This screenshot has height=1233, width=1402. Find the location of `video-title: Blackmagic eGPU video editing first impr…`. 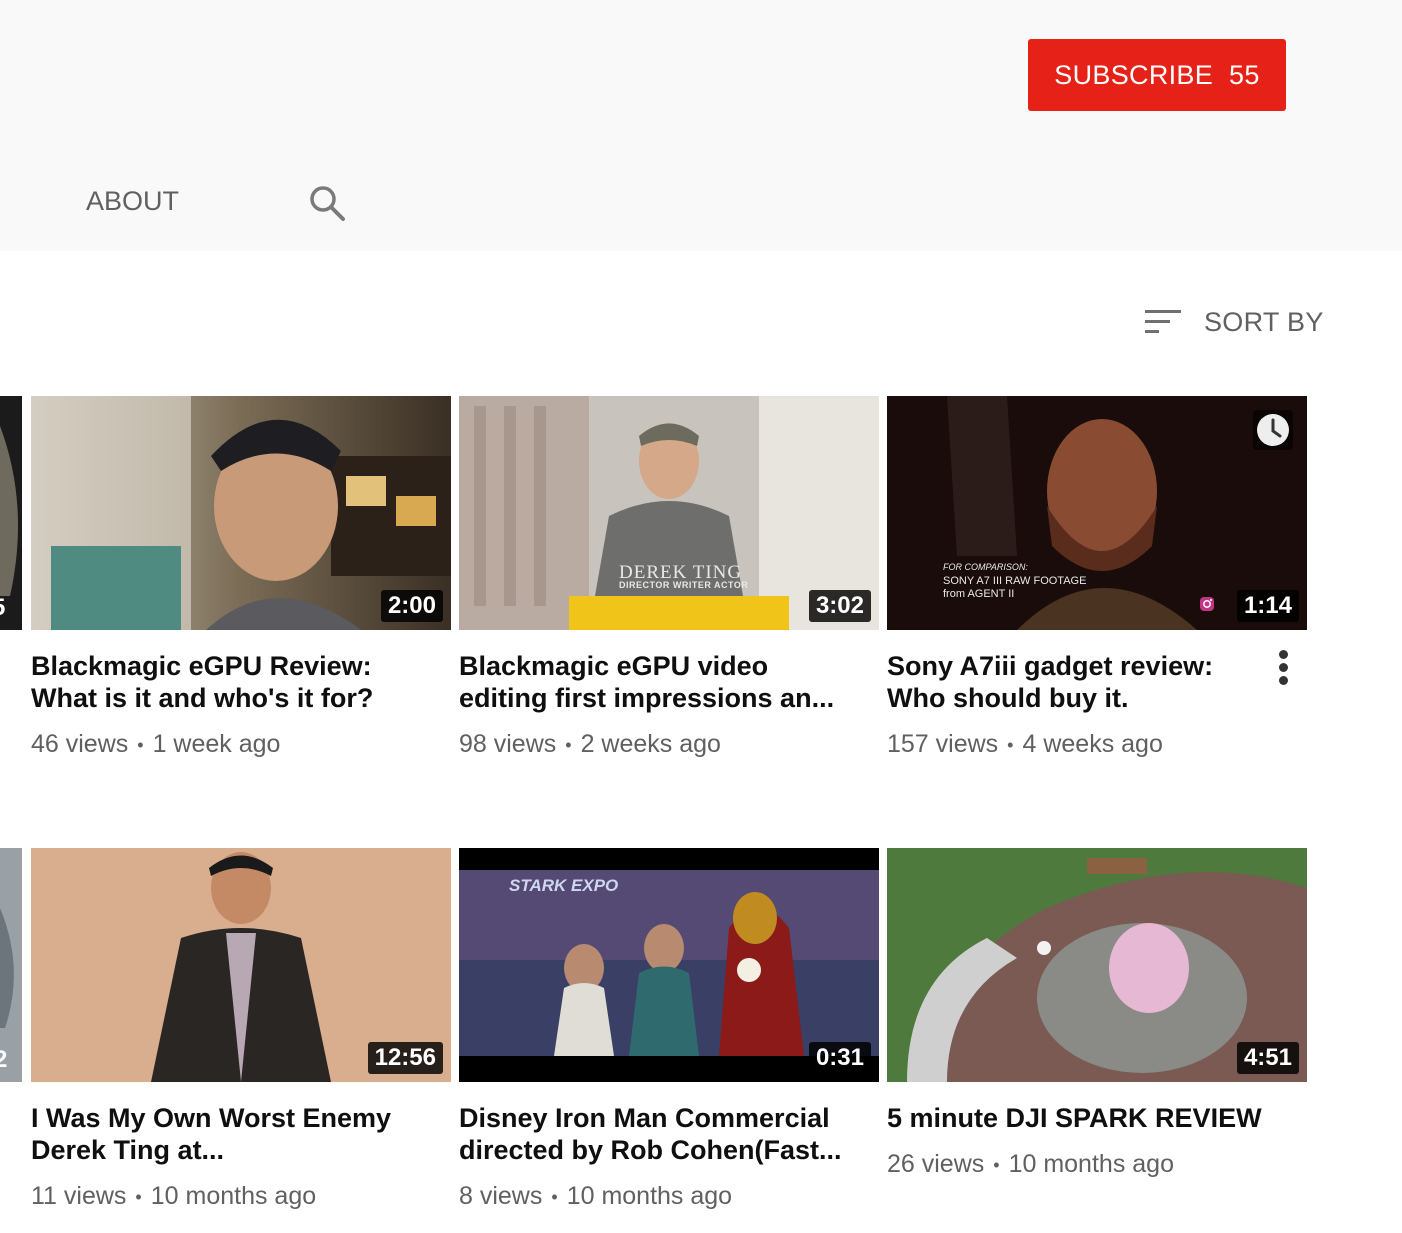

video-title: Blackmagic eGPU video editing first impr… is located at coordinates (654, 682).